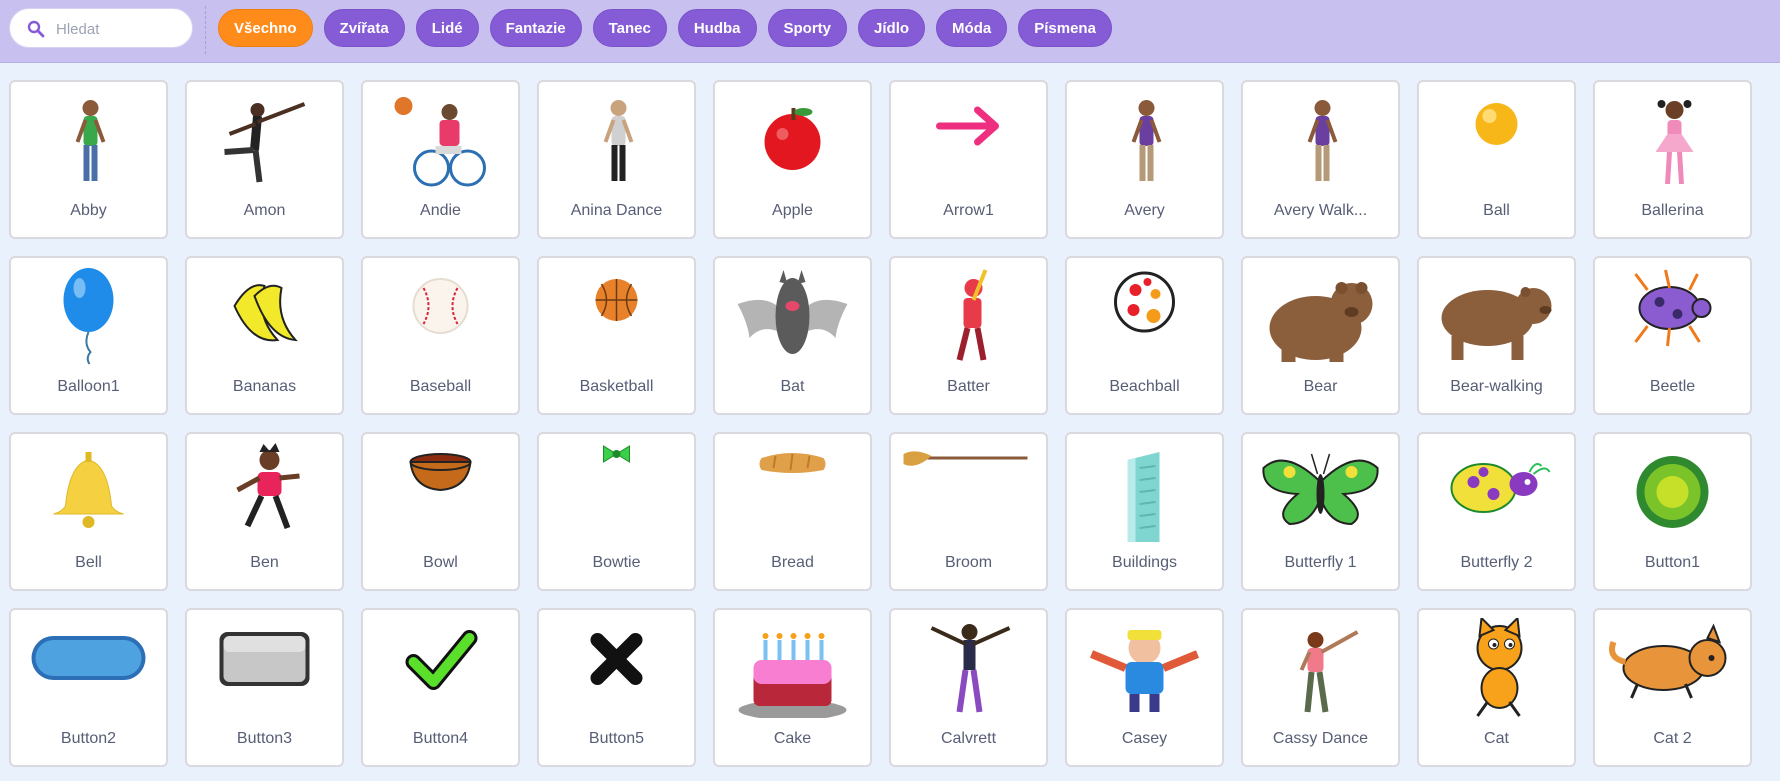  I want to click on sprite-tile: Cake, so click(792, 687).